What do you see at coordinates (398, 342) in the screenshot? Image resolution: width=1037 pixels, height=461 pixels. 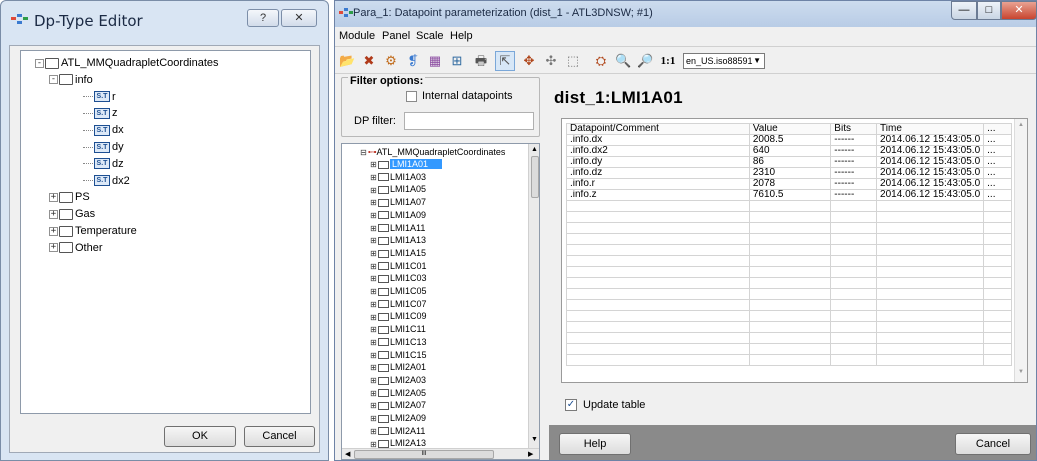 I see `tree-node: ⊞ LMI1C13` at bounding box center [398, 342].